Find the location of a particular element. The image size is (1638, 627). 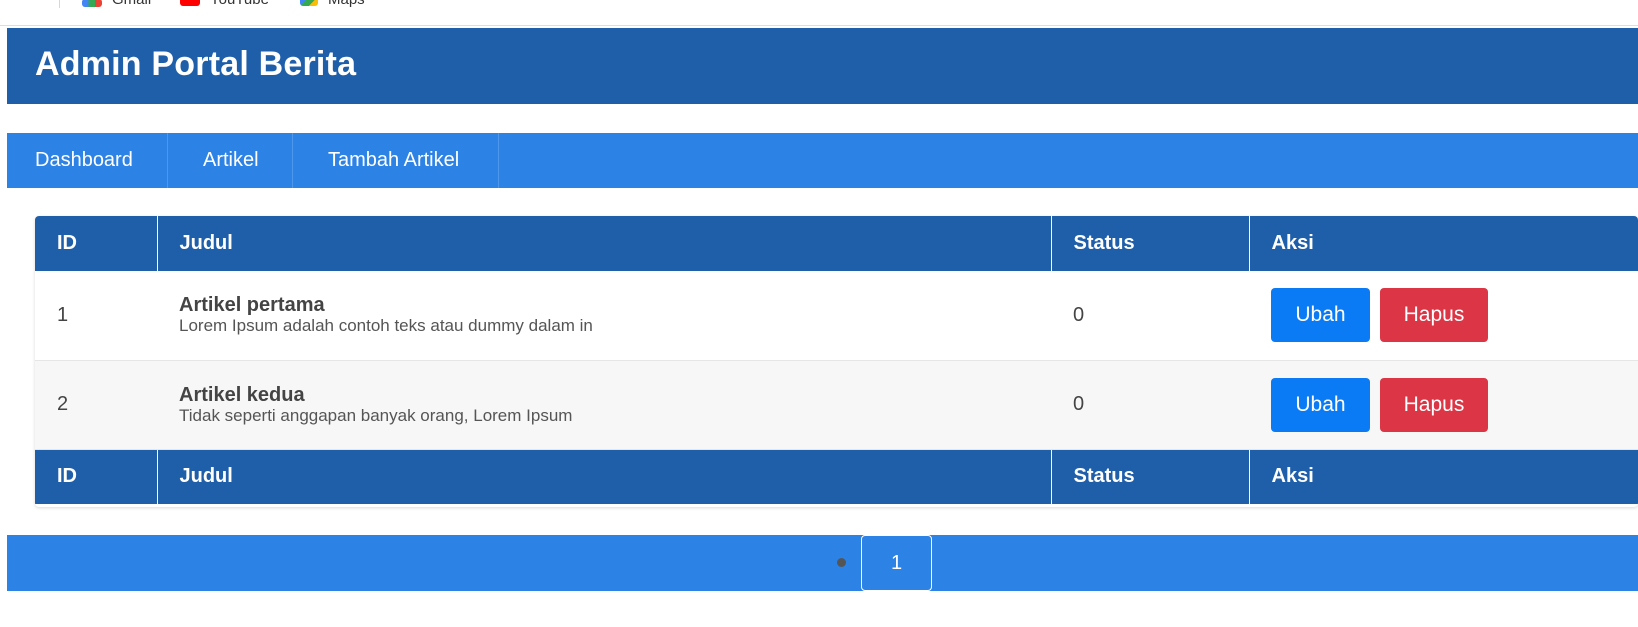

table-header-row: ID Judul Status Aksi is located at coordinates (836, 243).